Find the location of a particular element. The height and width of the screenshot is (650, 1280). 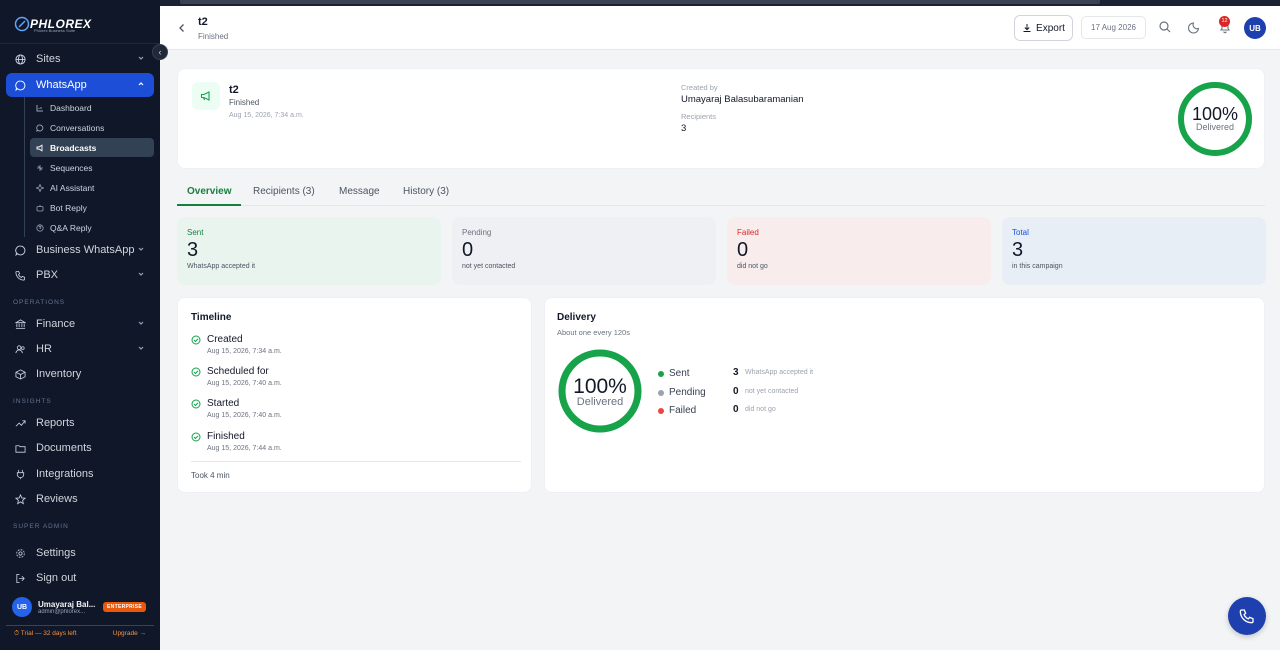

legend-note: WhatsApp accepted it is located at coordinates (779, 372).